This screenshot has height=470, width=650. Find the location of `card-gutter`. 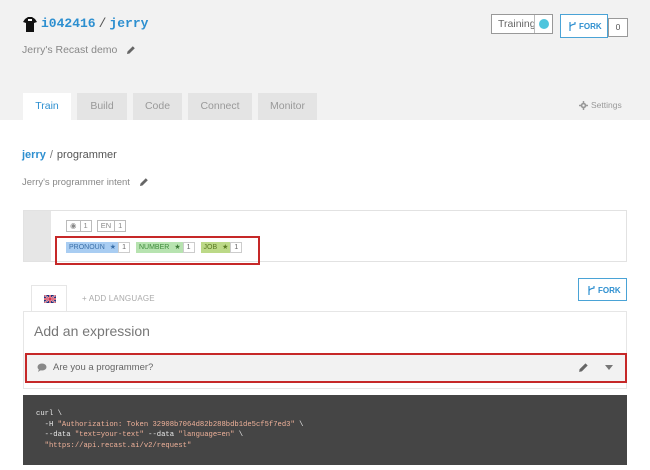

card-gutter is located at coordinates (37, 236).